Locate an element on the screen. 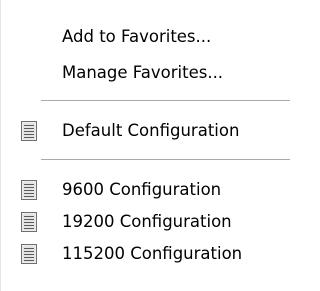 This screenshot has width=320, height=291. menu-item-label: 115200 Configuration is located at coordinates (152, 253).